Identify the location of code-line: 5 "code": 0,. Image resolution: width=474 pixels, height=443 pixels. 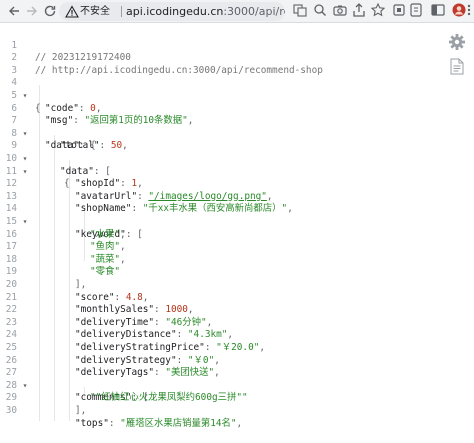
(220, 95).